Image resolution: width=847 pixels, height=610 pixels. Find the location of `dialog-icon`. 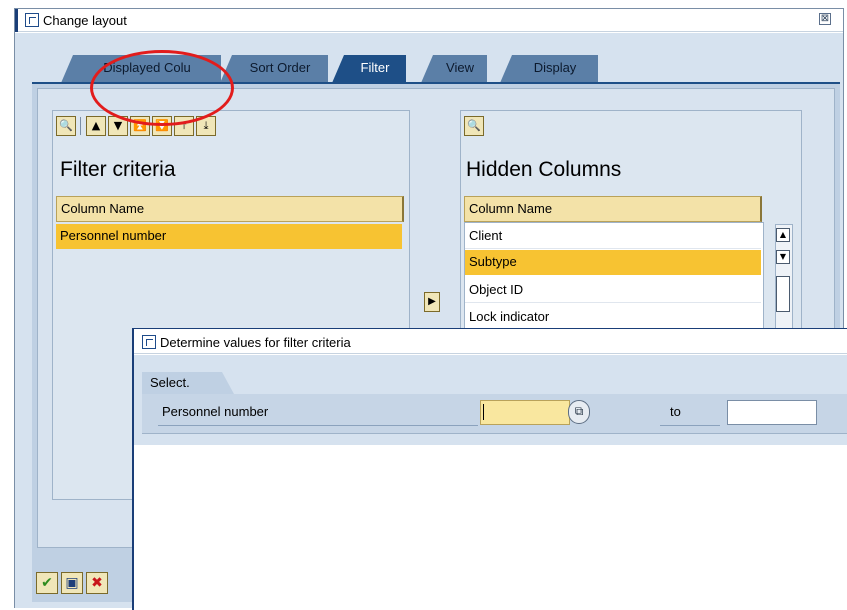

dialog-icon is located at coordinates (149, 342).